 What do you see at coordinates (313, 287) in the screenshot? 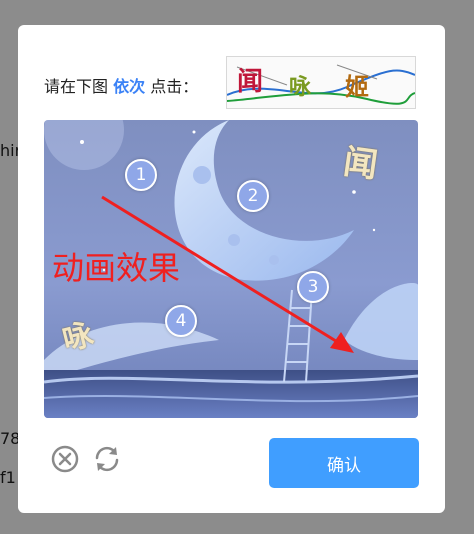
I see `click-marker-3: 3` at bounding box center [313, 287].